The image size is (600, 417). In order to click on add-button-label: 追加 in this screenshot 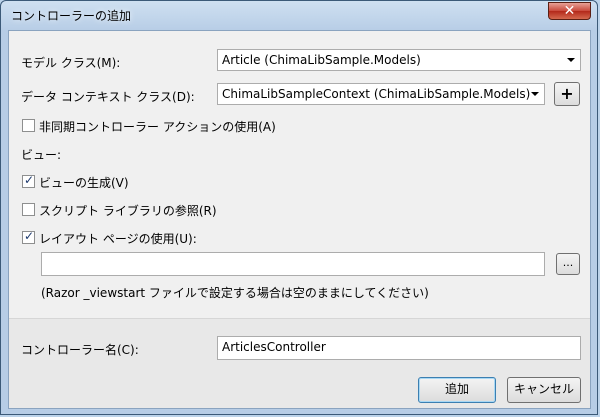, I will do `click(456, 389)`.